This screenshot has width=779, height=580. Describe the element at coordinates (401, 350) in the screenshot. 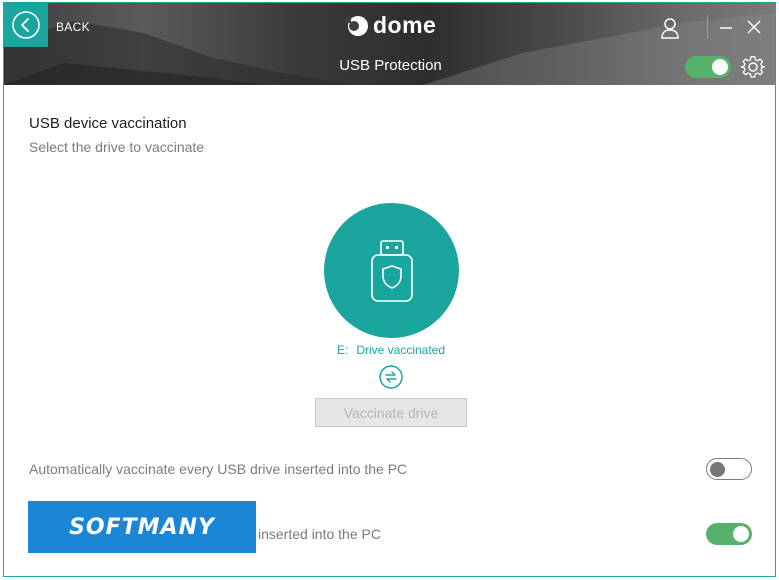

I see `drive-status-text: Drive vaccinated` at that location.